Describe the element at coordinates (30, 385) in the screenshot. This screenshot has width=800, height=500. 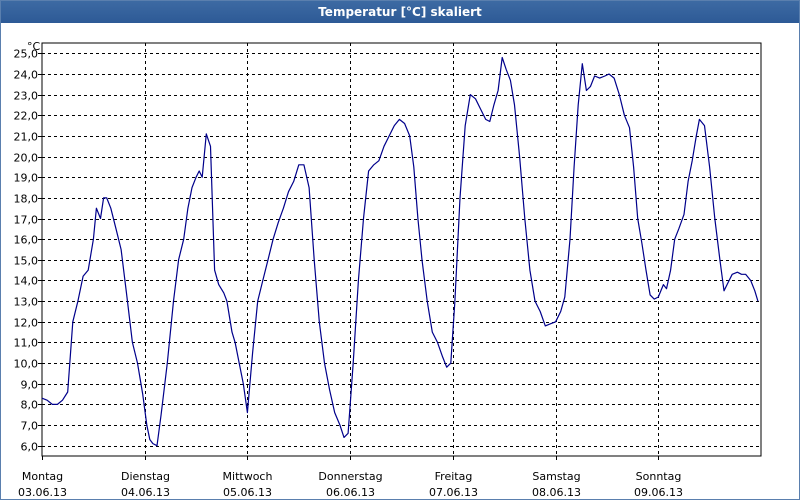
I see `y-tick-label: 9,0` at that location.